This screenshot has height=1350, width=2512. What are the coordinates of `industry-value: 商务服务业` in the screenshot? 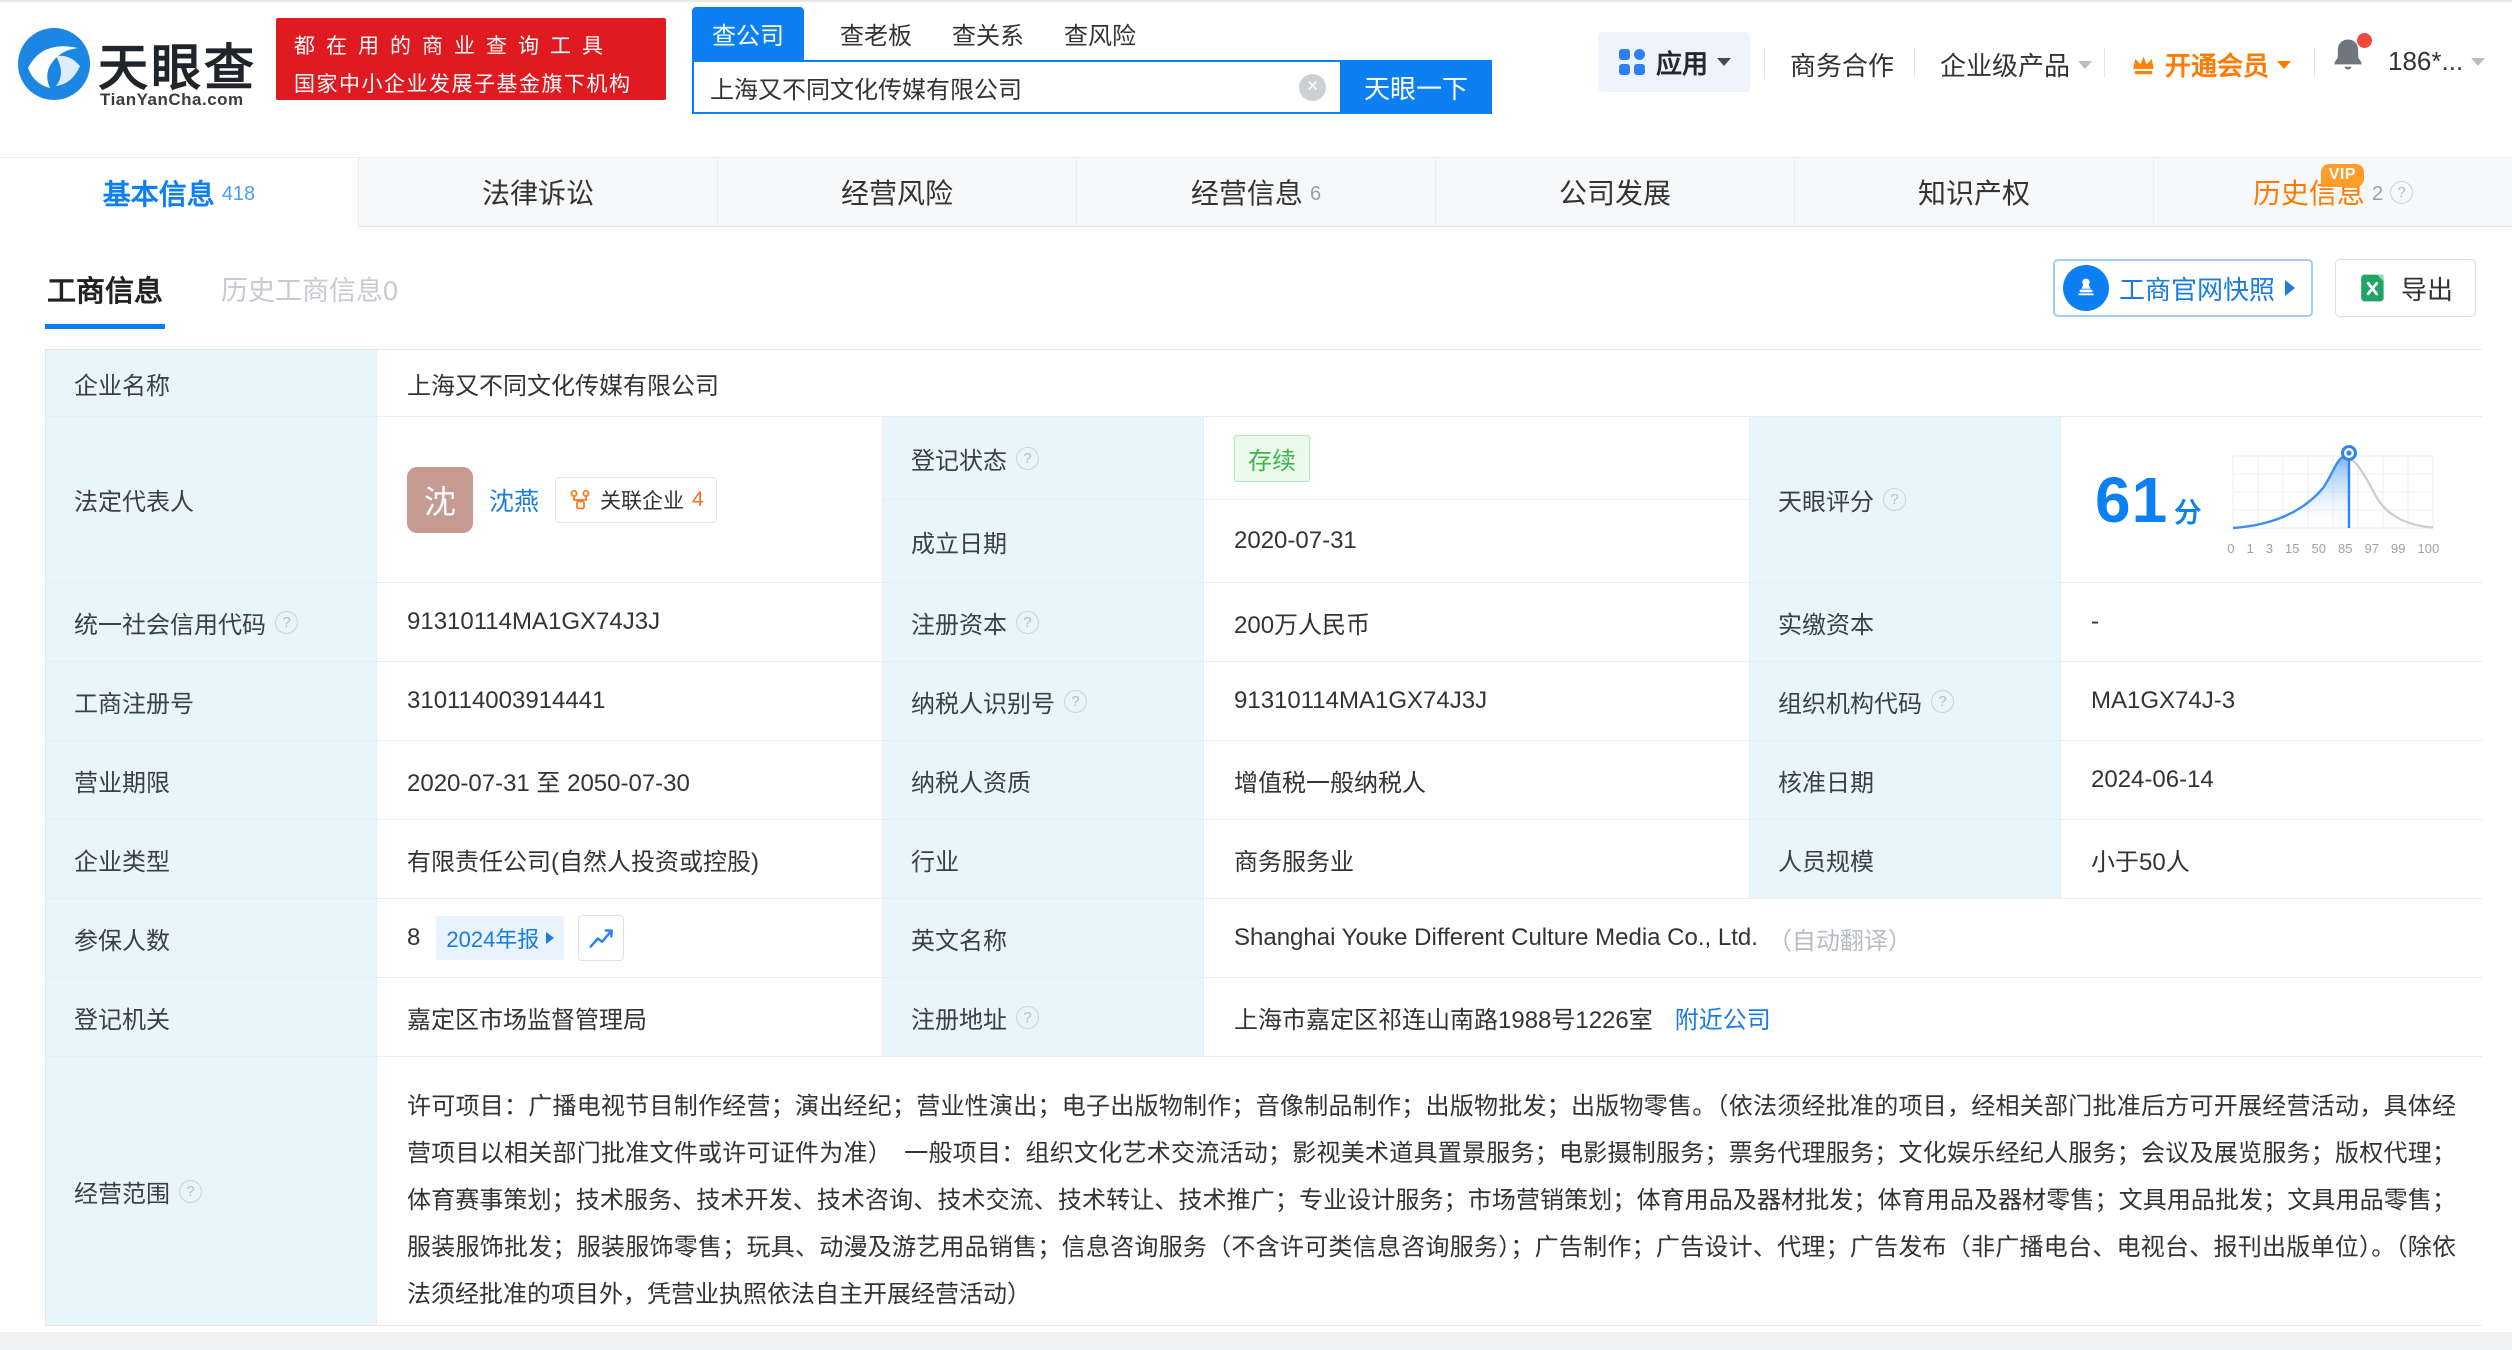 It's located at (1476, 859).